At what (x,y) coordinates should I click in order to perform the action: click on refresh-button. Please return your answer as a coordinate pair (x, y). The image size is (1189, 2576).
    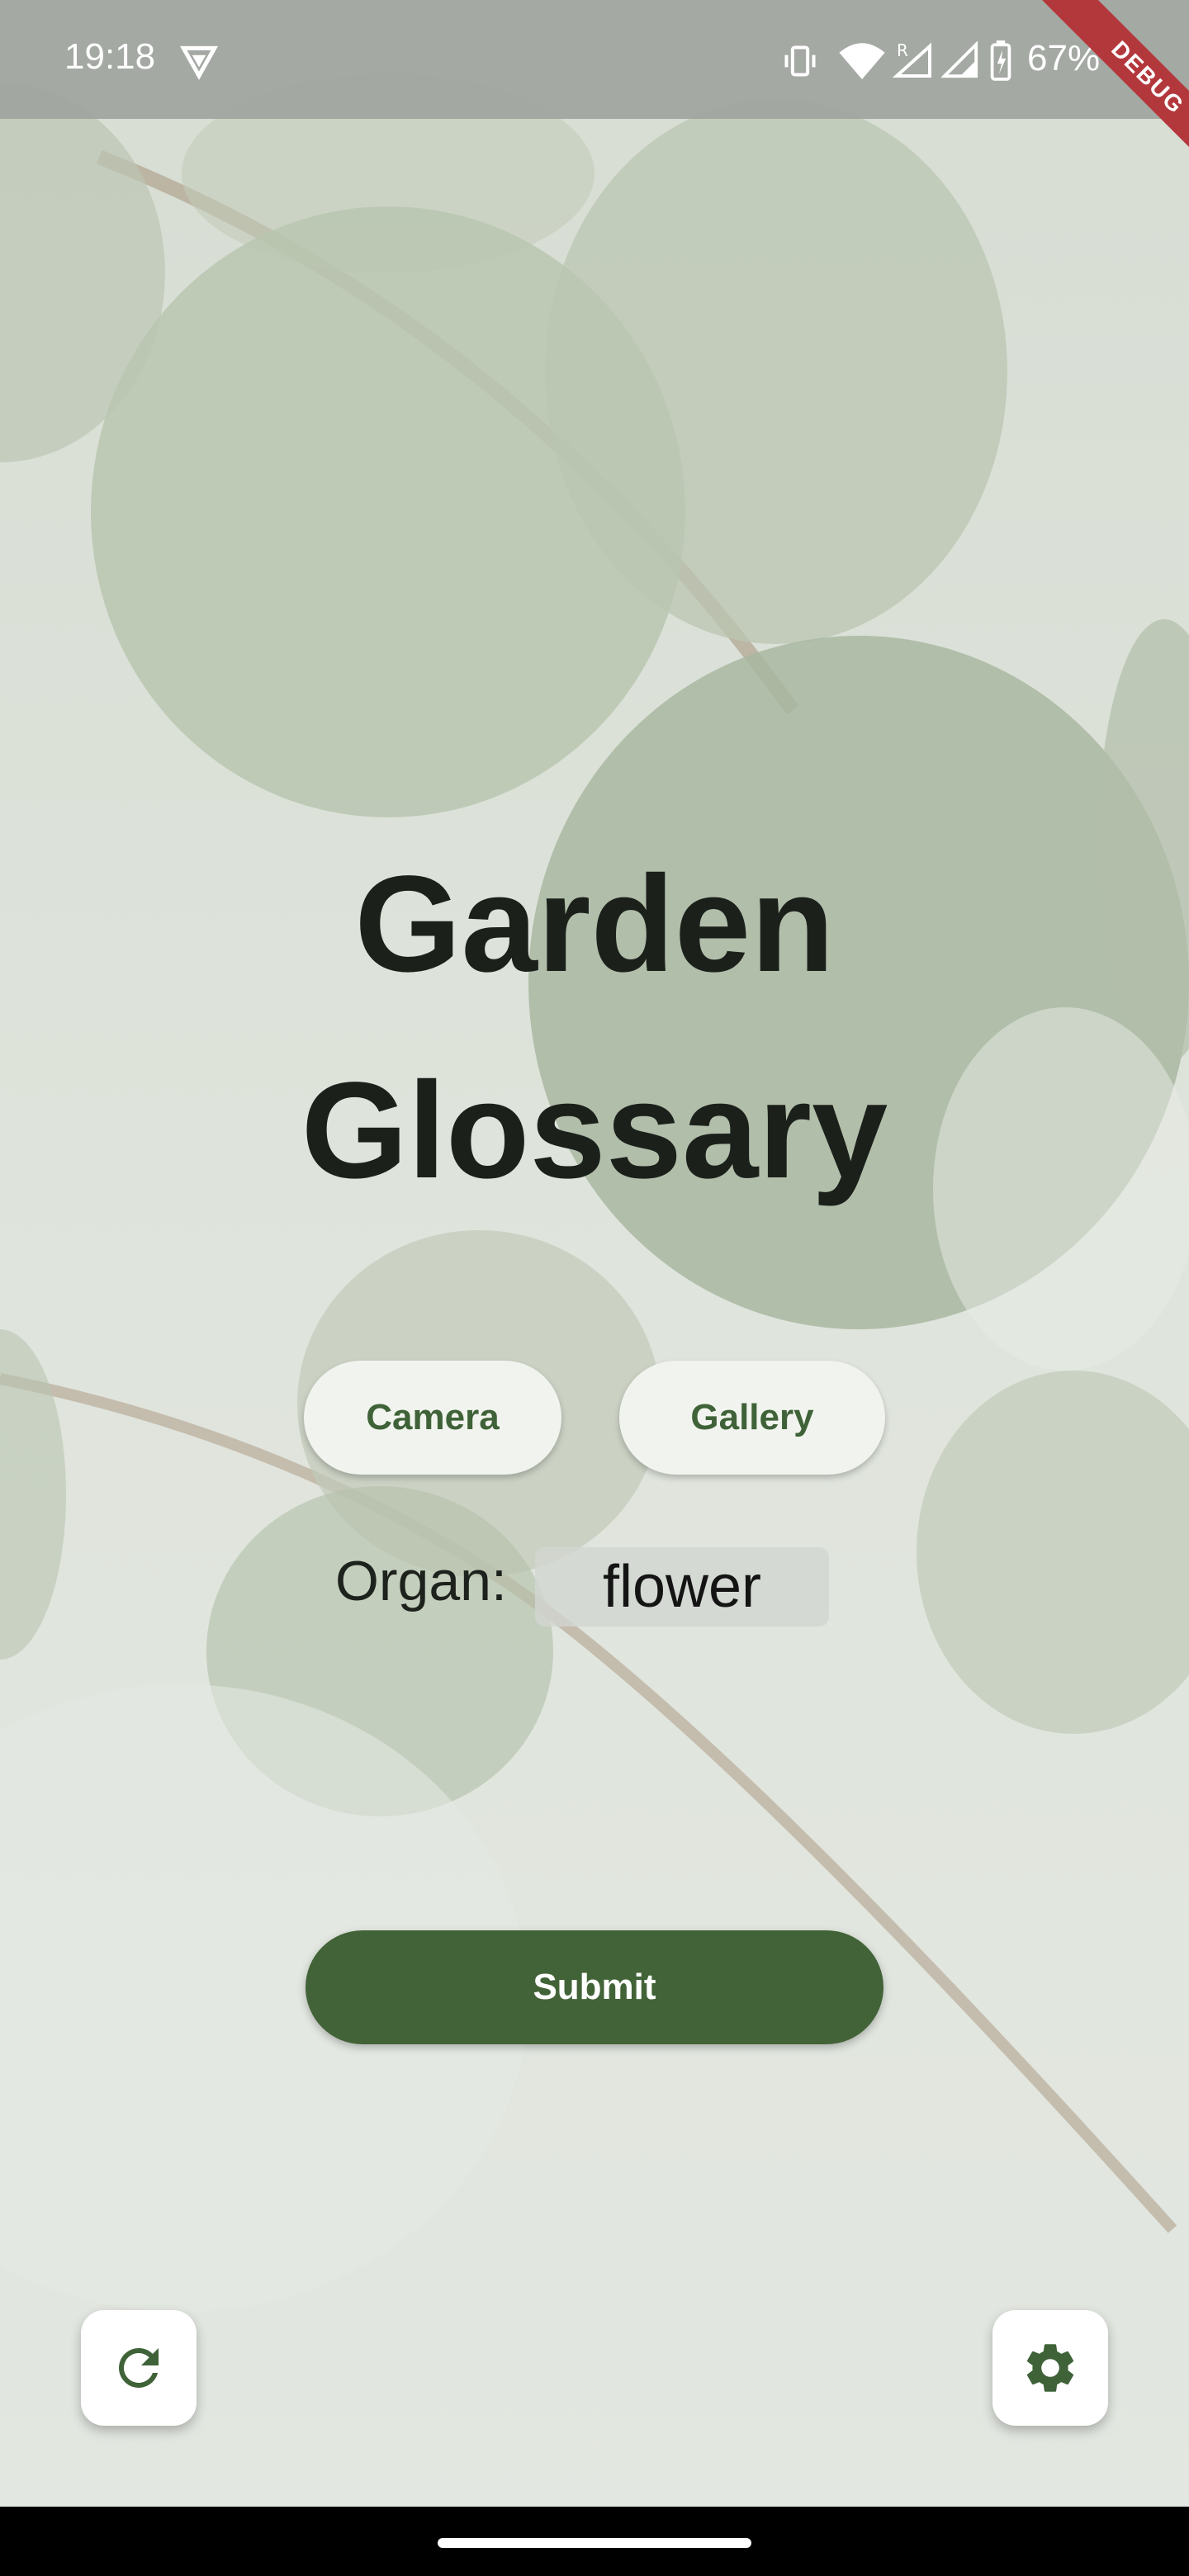
    Looking at the image, I should click on (139, 2368).